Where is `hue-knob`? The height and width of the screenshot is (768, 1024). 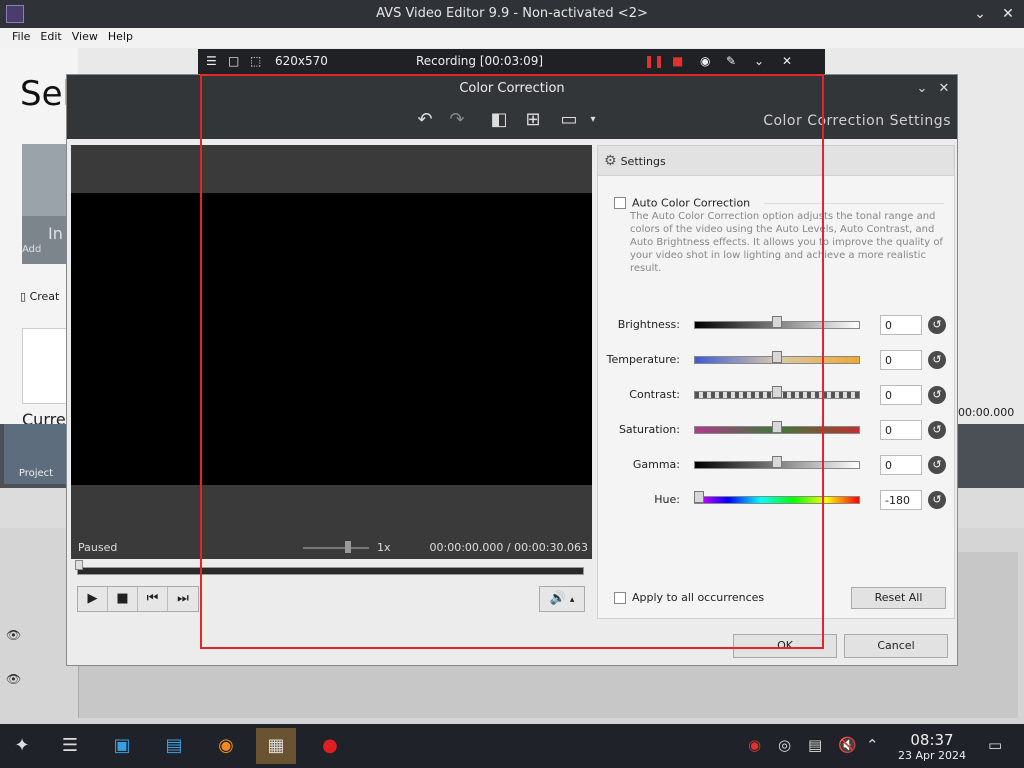 hue-knob is located at coordinates (699, 497).